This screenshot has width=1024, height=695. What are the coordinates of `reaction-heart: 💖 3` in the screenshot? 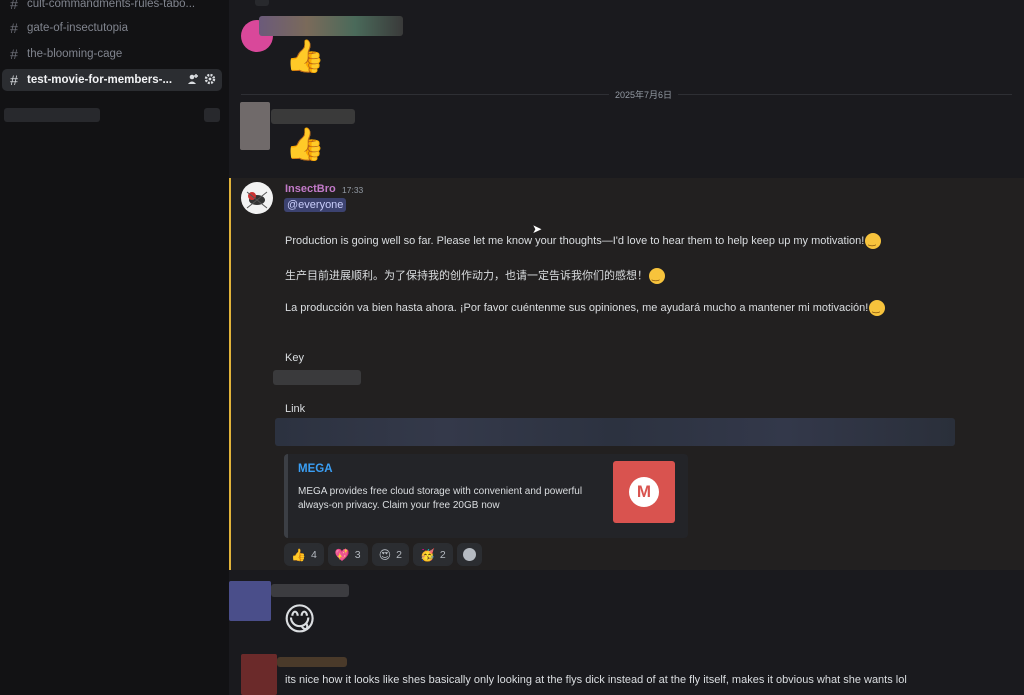 It's located at (347, 554).